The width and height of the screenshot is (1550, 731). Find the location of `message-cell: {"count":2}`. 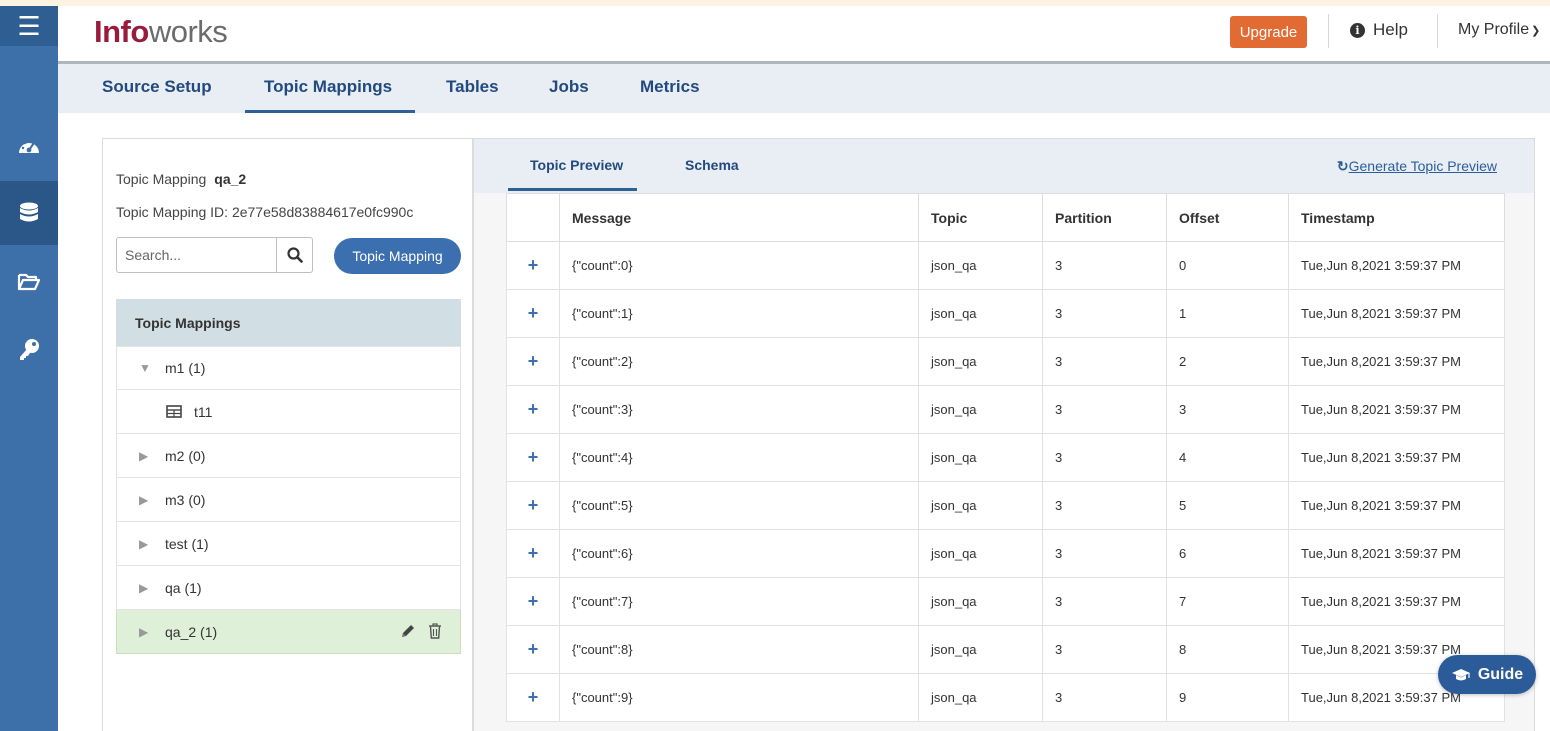

message-cell: {"count":2} is located at coordinates (739, 361).